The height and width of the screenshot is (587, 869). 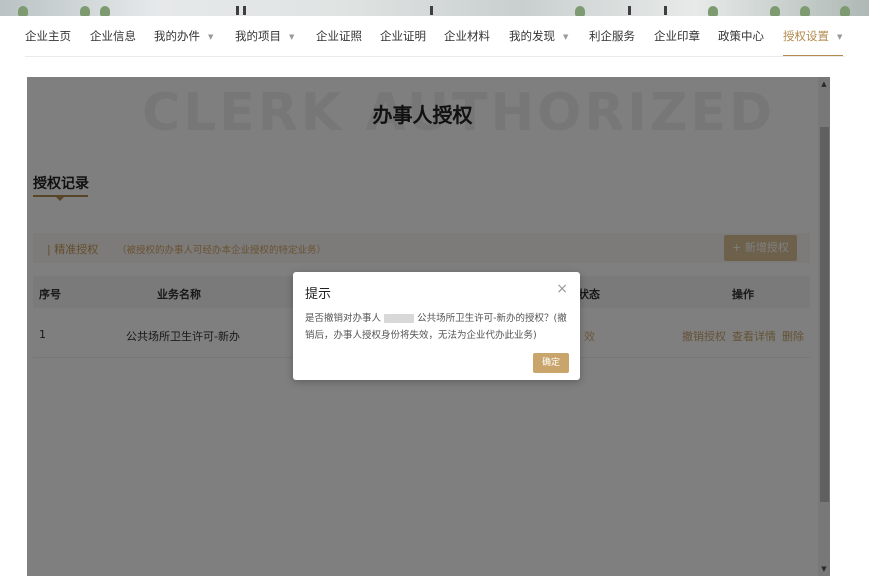 I want to click on nav-item-services: 利企服务, so click(x=612, y=36).